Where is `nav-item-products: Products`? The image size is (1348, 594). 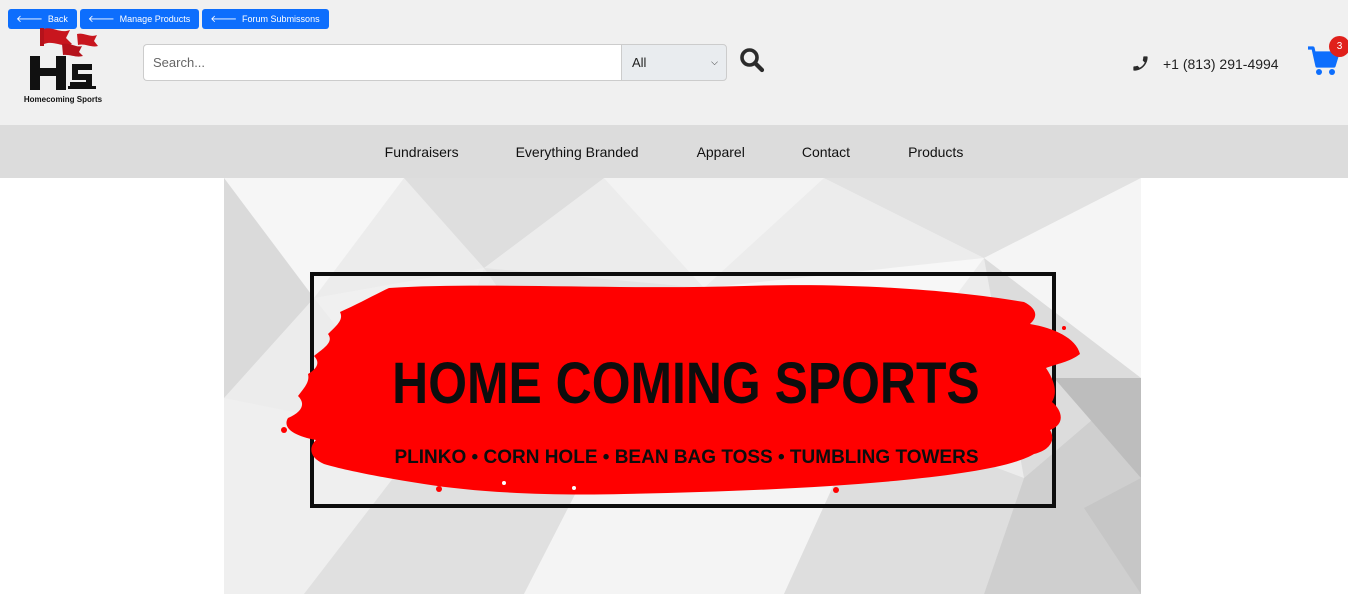 nav-item-products: Products is located at coordinates (935, 152).